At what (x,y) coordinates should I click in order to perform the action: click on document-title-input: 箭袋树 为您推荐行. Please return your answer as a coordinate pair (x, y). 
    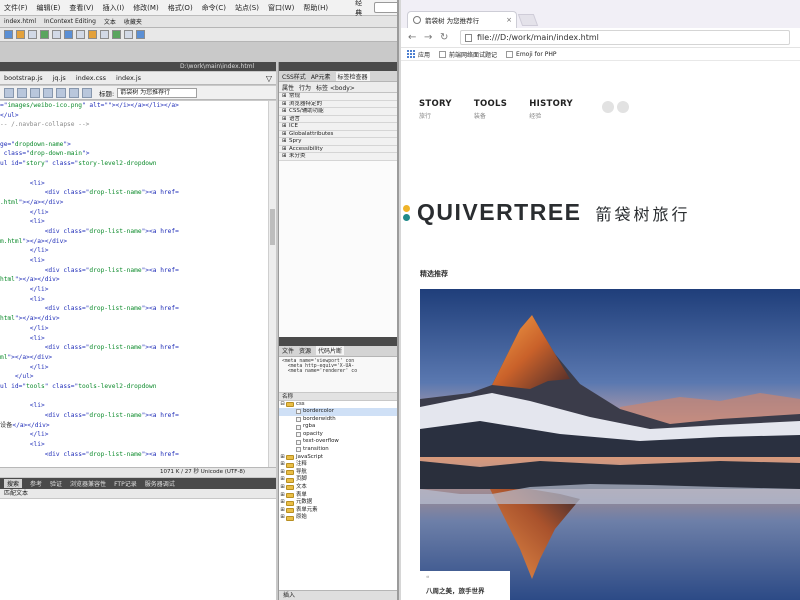
    Looking at the image, I should click on (157, 93).